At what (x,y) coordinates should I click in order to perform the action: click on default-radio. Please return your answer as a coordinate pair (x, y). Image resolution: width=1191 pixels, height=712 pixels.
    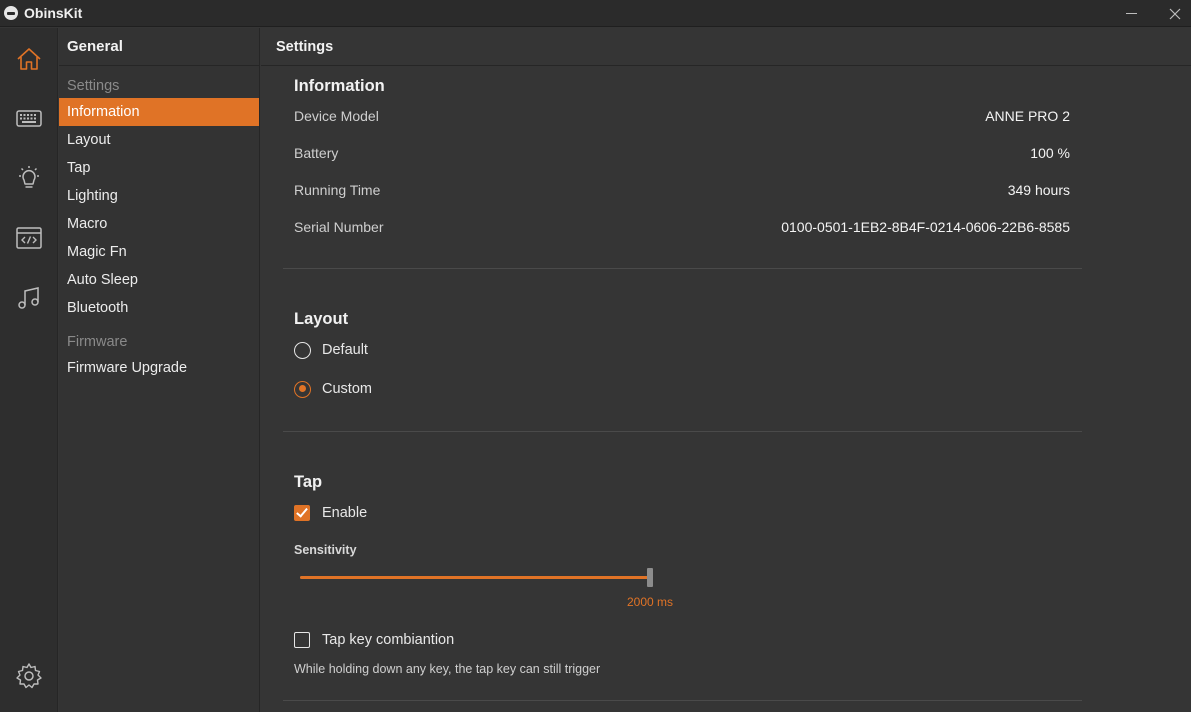
    Looking at the image, I should click on (302, 350).